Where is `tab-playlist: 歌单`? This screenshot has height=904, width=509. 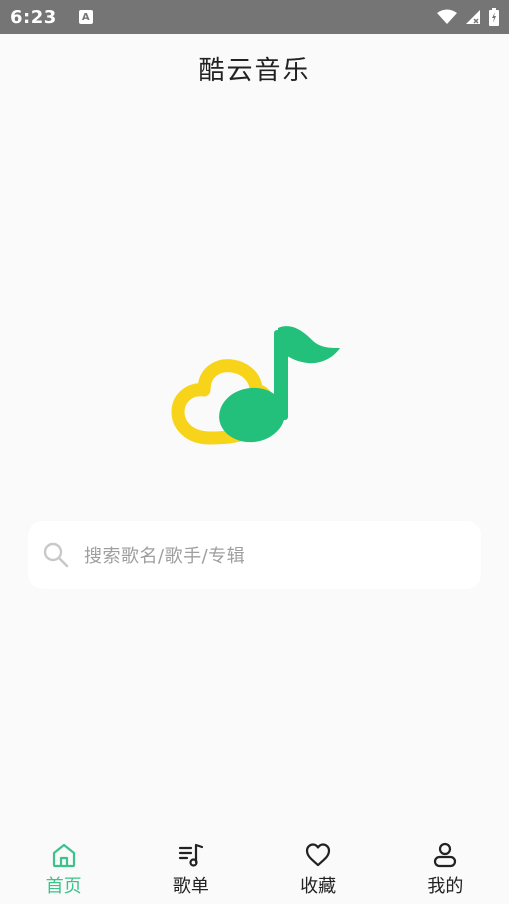
tab-playlist: 歌单 is located at coordinates (190, 868).